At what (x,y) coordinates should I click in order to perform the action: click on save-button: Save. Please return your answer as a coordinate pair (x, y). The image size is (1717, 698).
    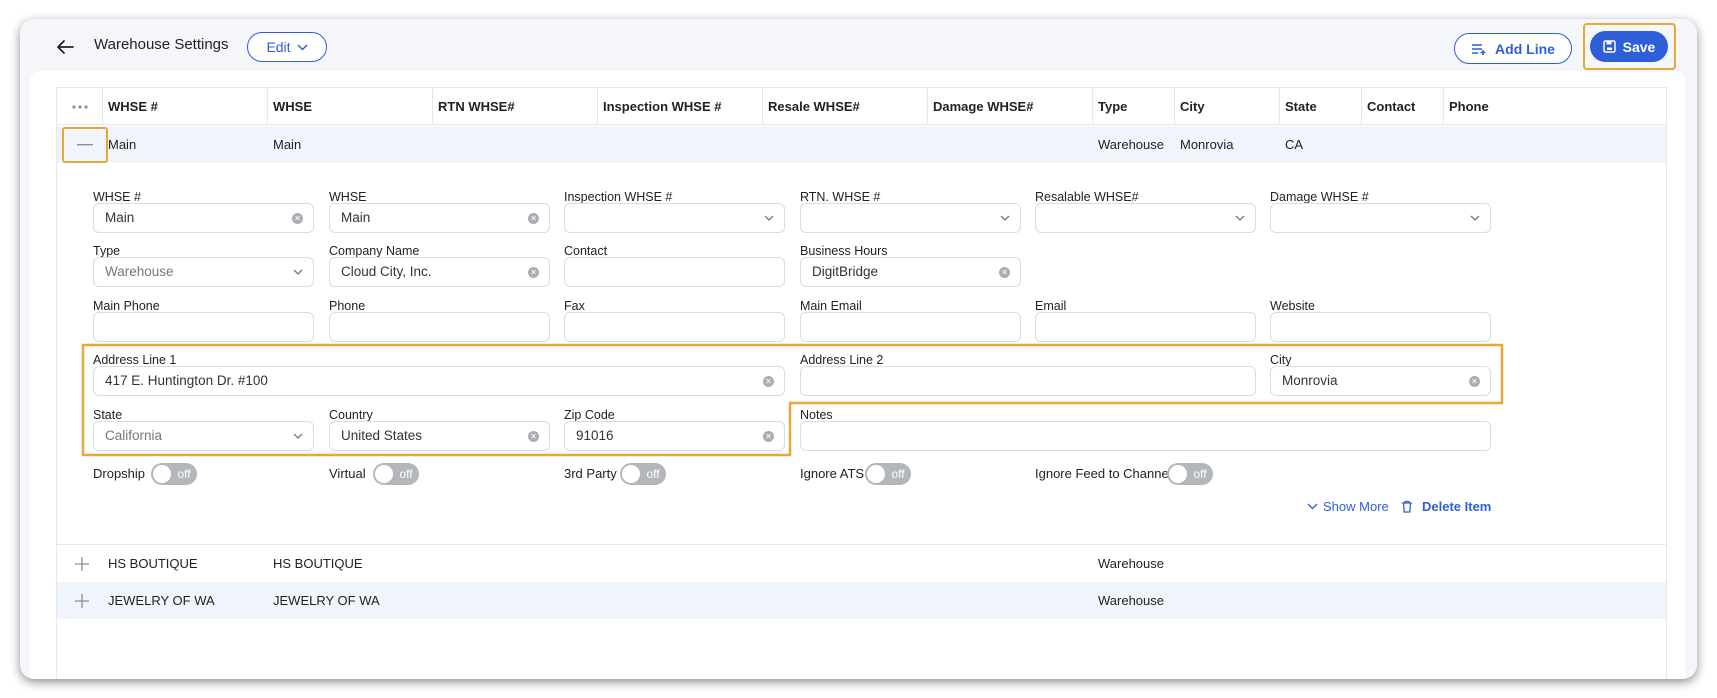
    Looking at the image, I should click on (1629, 46).